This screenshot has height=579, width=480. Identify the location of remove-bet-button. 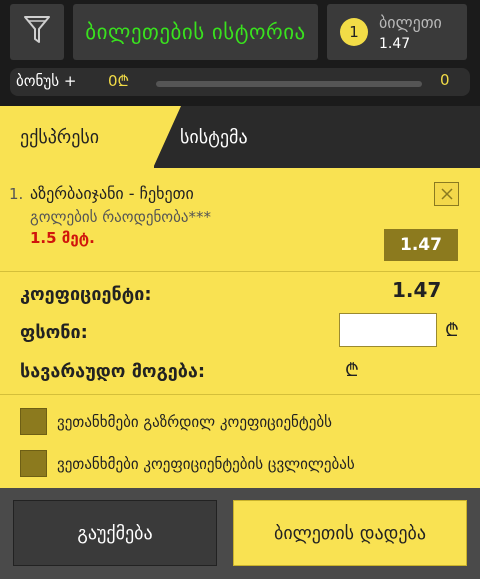
(446, 194).